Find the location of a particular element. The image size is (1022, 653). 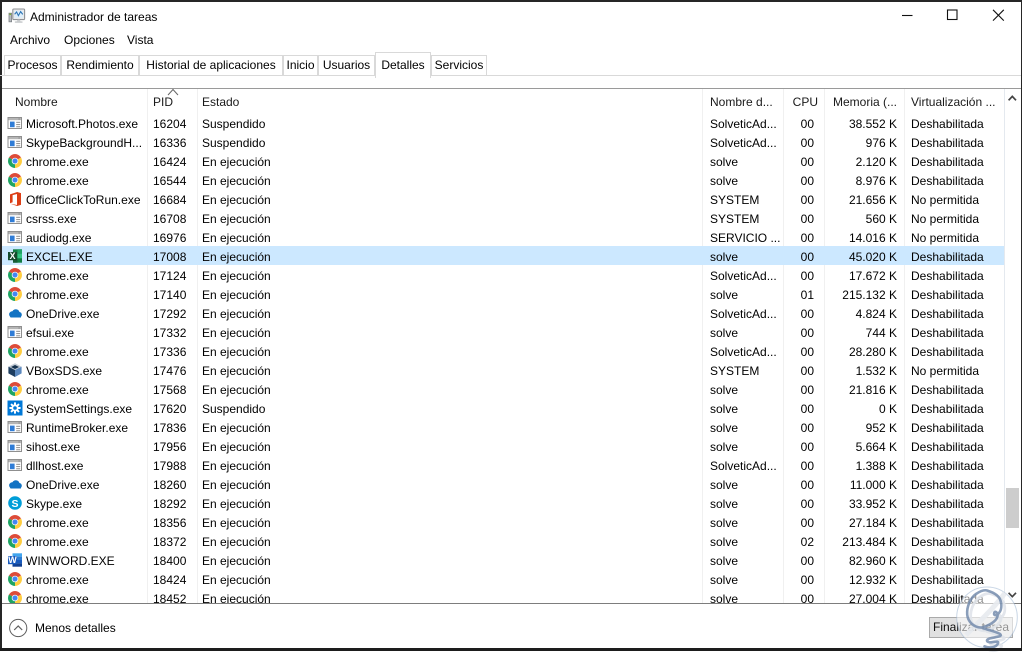

svg-text: W is located at coordinates (12, 560).